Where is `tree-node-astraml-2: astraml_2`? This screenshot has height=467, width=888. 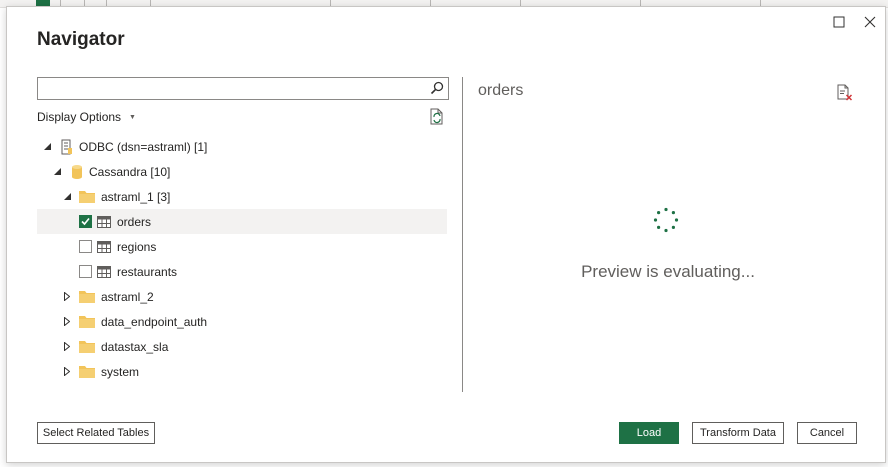 tree-node-astraml-2: astraml_2 is located at coordinates (242, 296).